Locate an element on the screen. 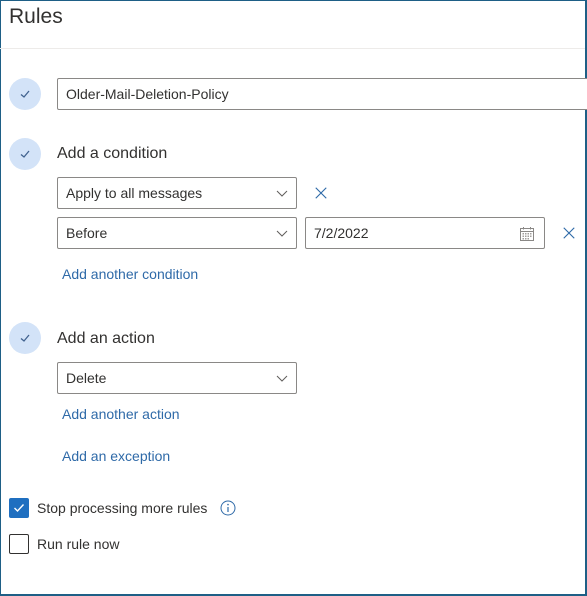 This screenshot has height=596, width=587. condition-operator-dropdown: Before is located at coordinates (177, 233).